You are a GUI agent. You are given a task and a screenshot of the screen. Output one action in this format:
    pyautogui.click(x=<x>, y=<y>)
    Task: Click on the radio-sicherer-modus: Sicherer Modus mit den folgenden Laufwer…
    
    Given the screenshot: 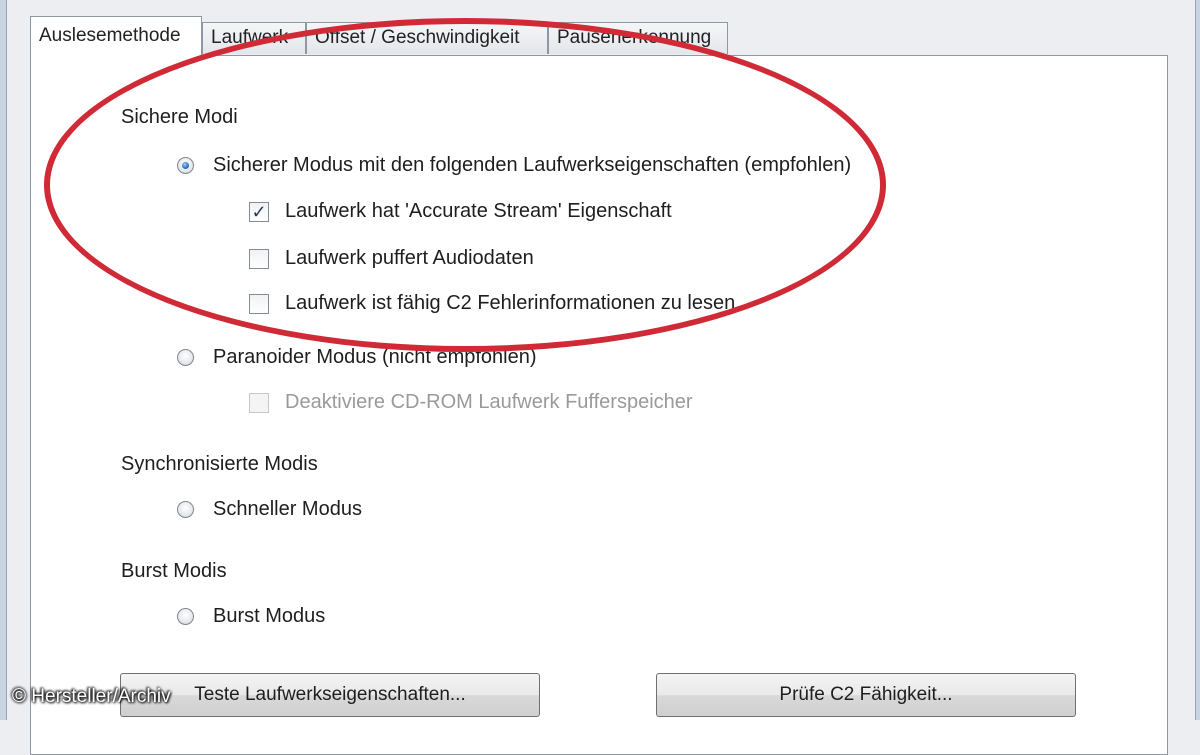 What is the action you would take?
    pyautogui.click(x=514, y=165)
    